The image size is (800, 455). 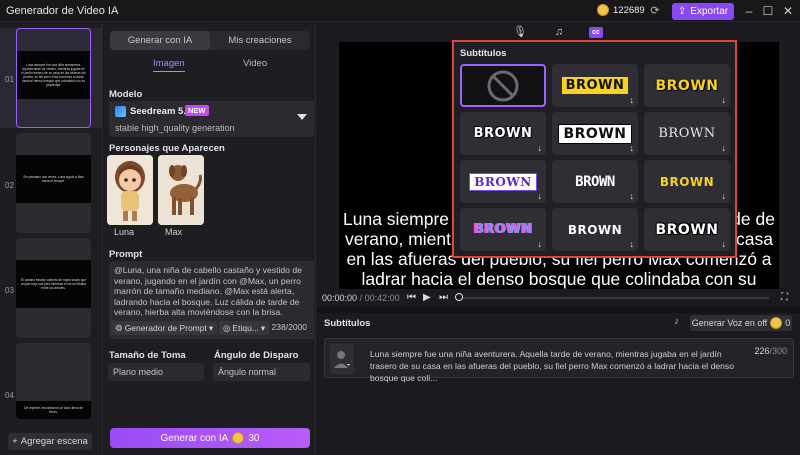 I want to click on time-current: 00:00:00, so click(x=340, y=298).